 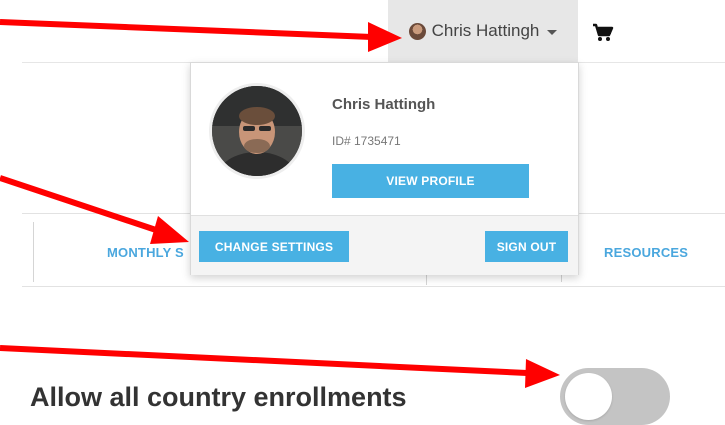 I want to click on nav-item-monthly: MONTHLY S, so click(x=145, y=252).